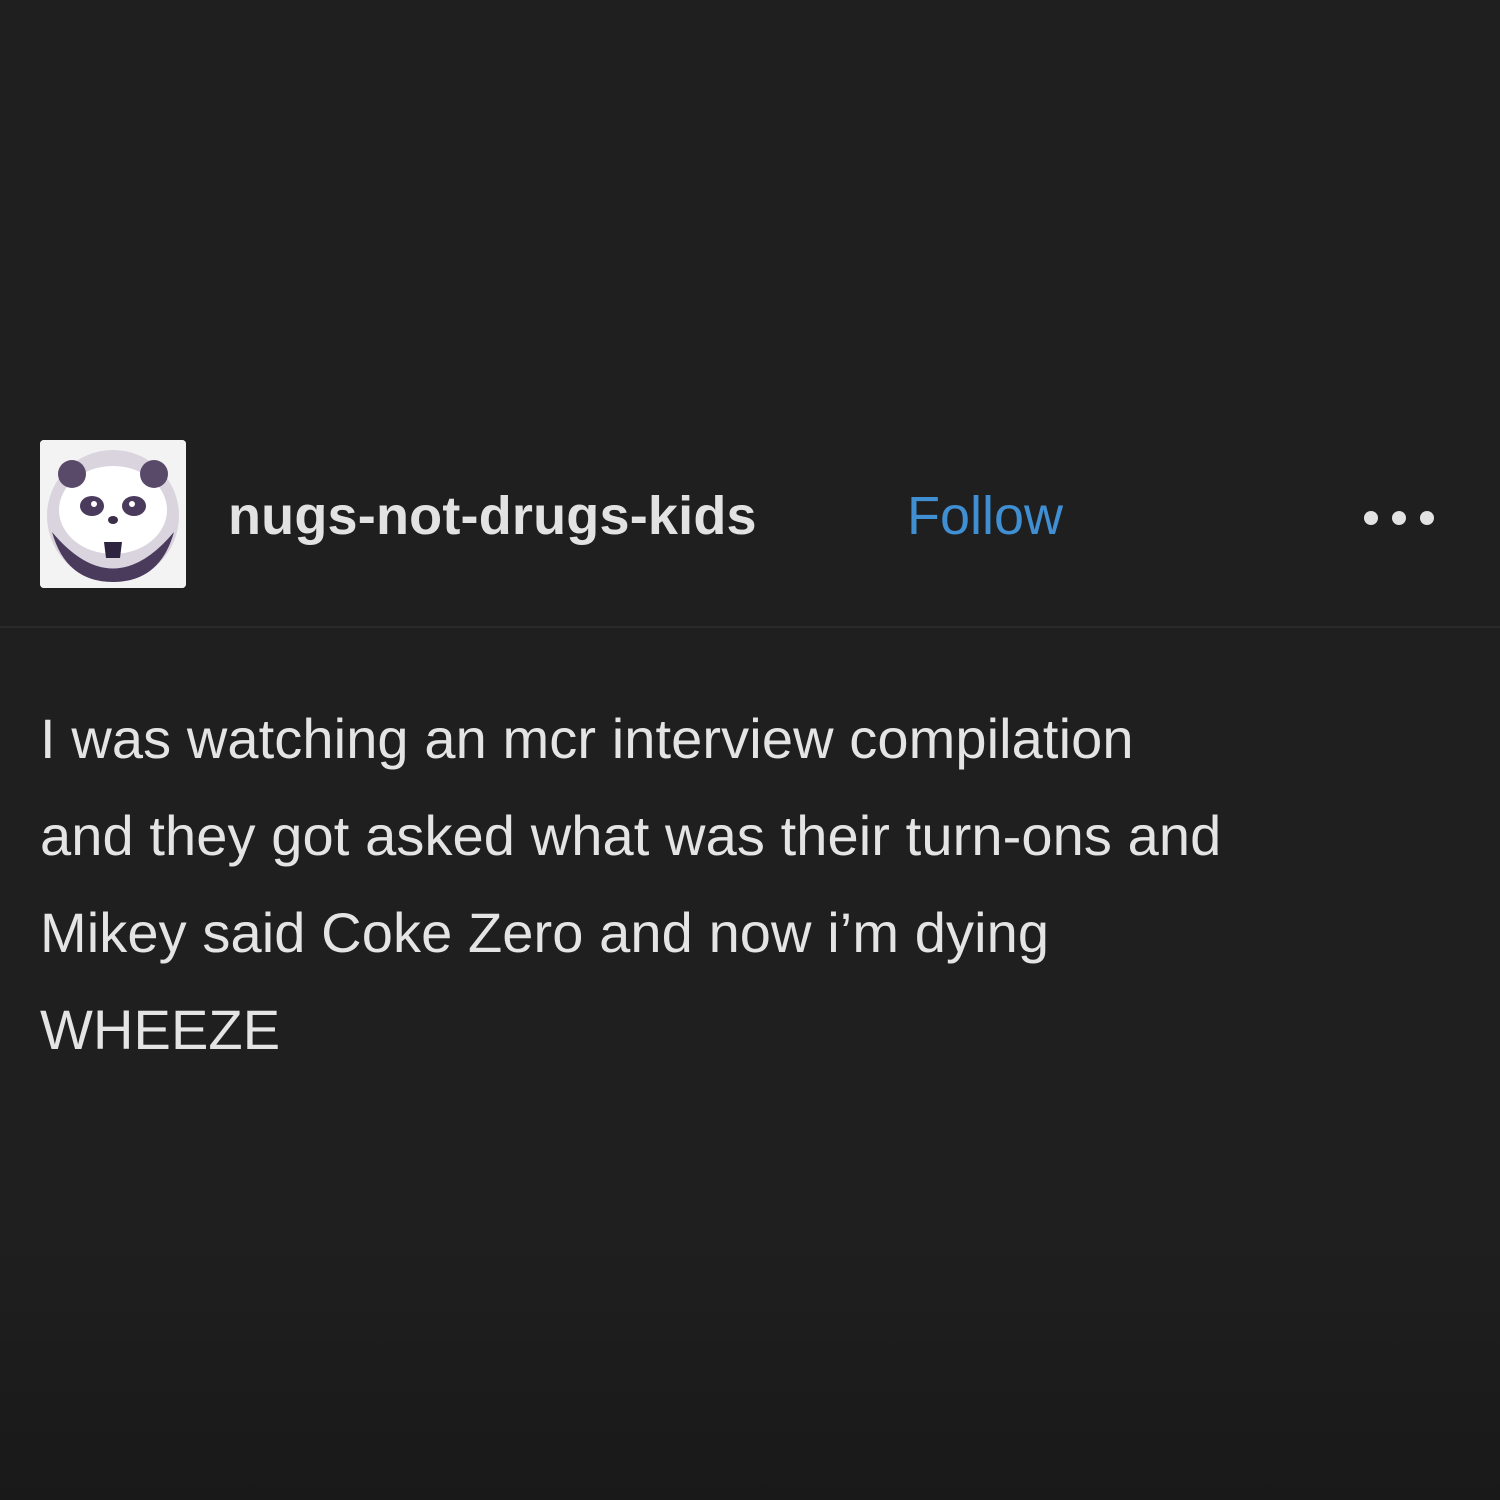 The image size is (1500, 1500). I want to click on post-text-line: Mikey said Coke Zero and now i’m dying, so click(545, 932).